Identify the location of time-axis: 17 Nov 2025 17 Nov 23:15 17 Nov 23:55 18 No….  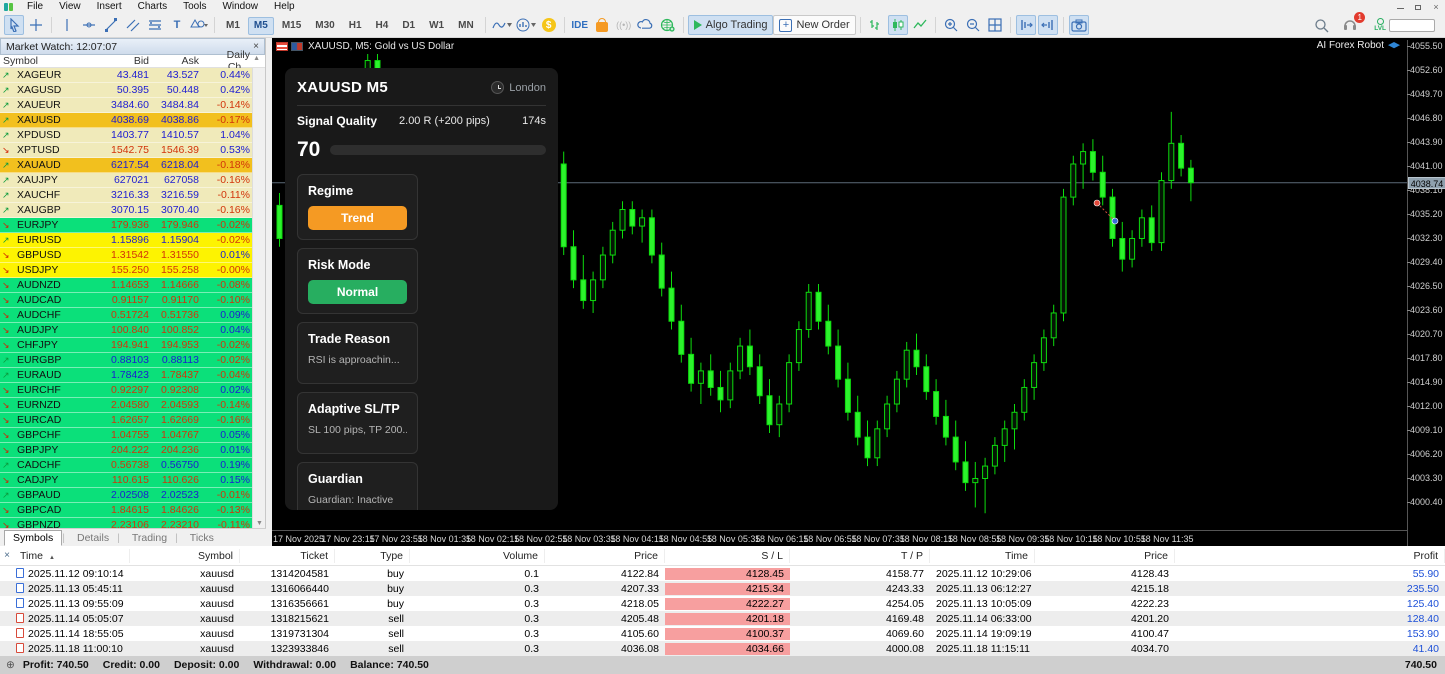
(839, 538).